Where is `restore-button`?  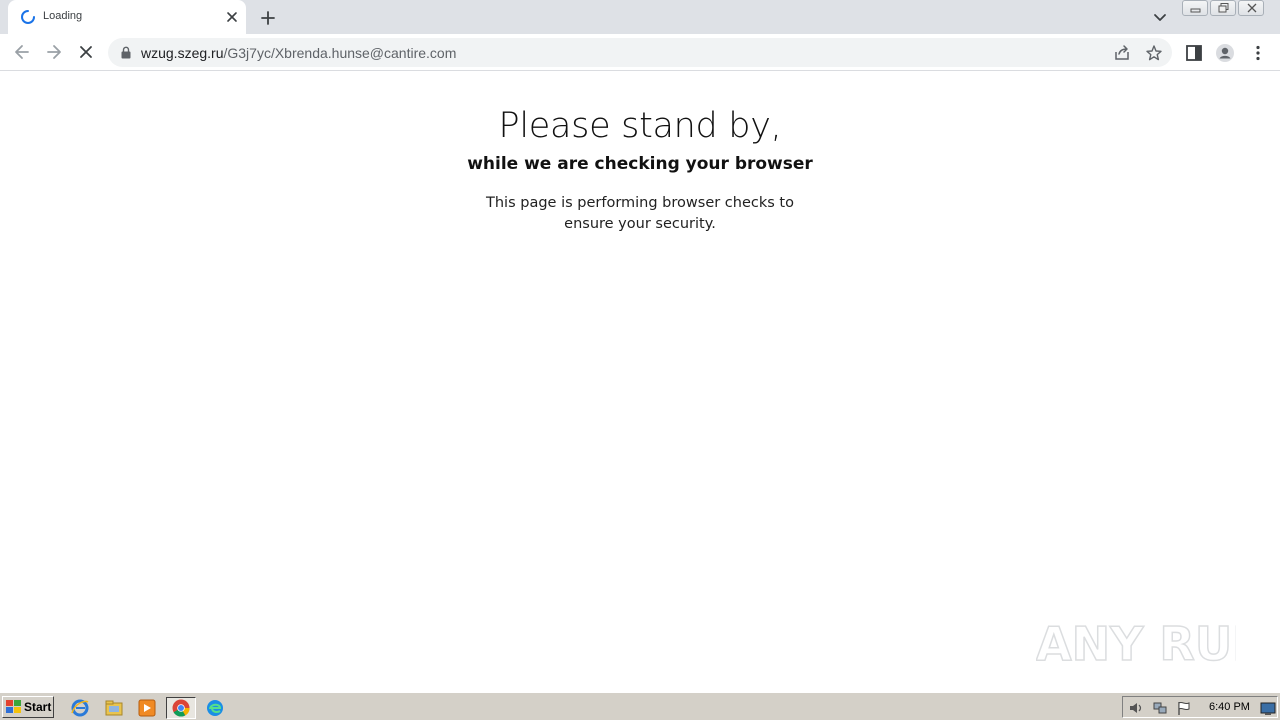
restore-button is located at coordinates (1223, 8).